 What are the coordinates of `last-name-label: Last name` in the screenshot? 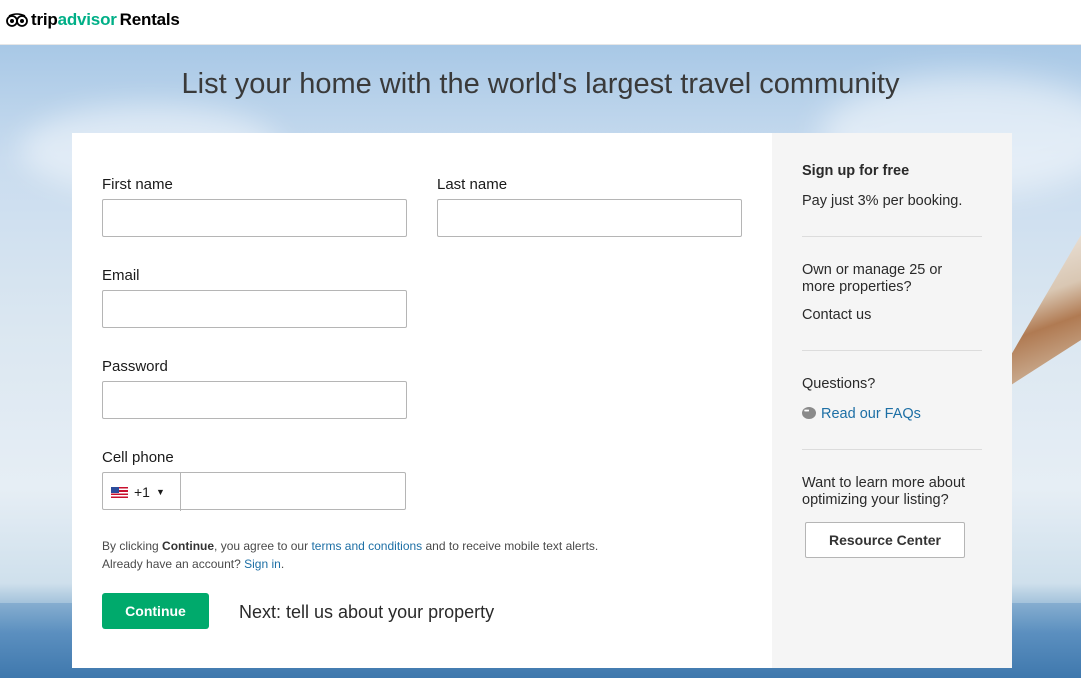 It's located at (472, 184).